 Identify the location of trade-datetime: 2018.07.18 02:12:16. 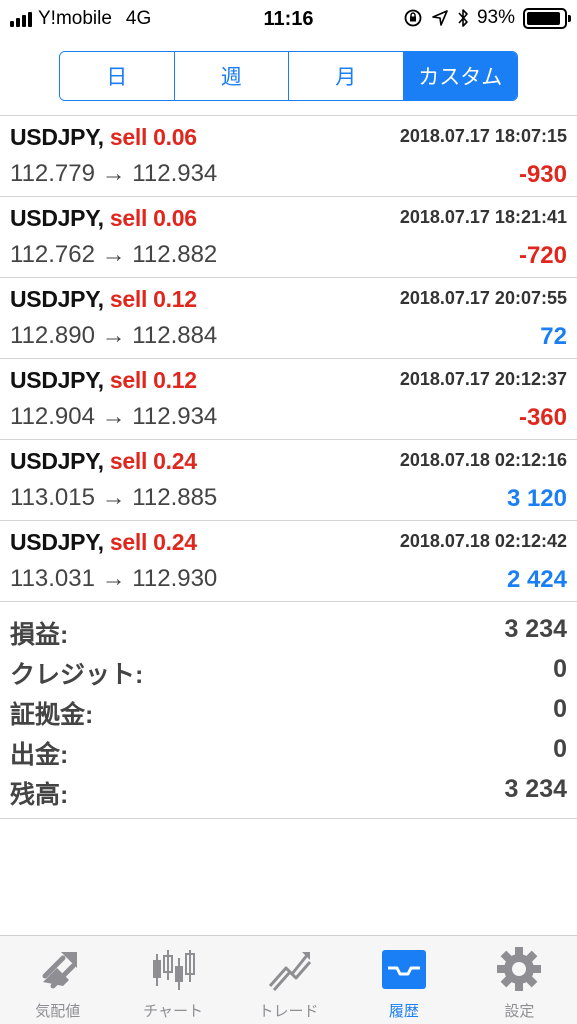
(483, 460).